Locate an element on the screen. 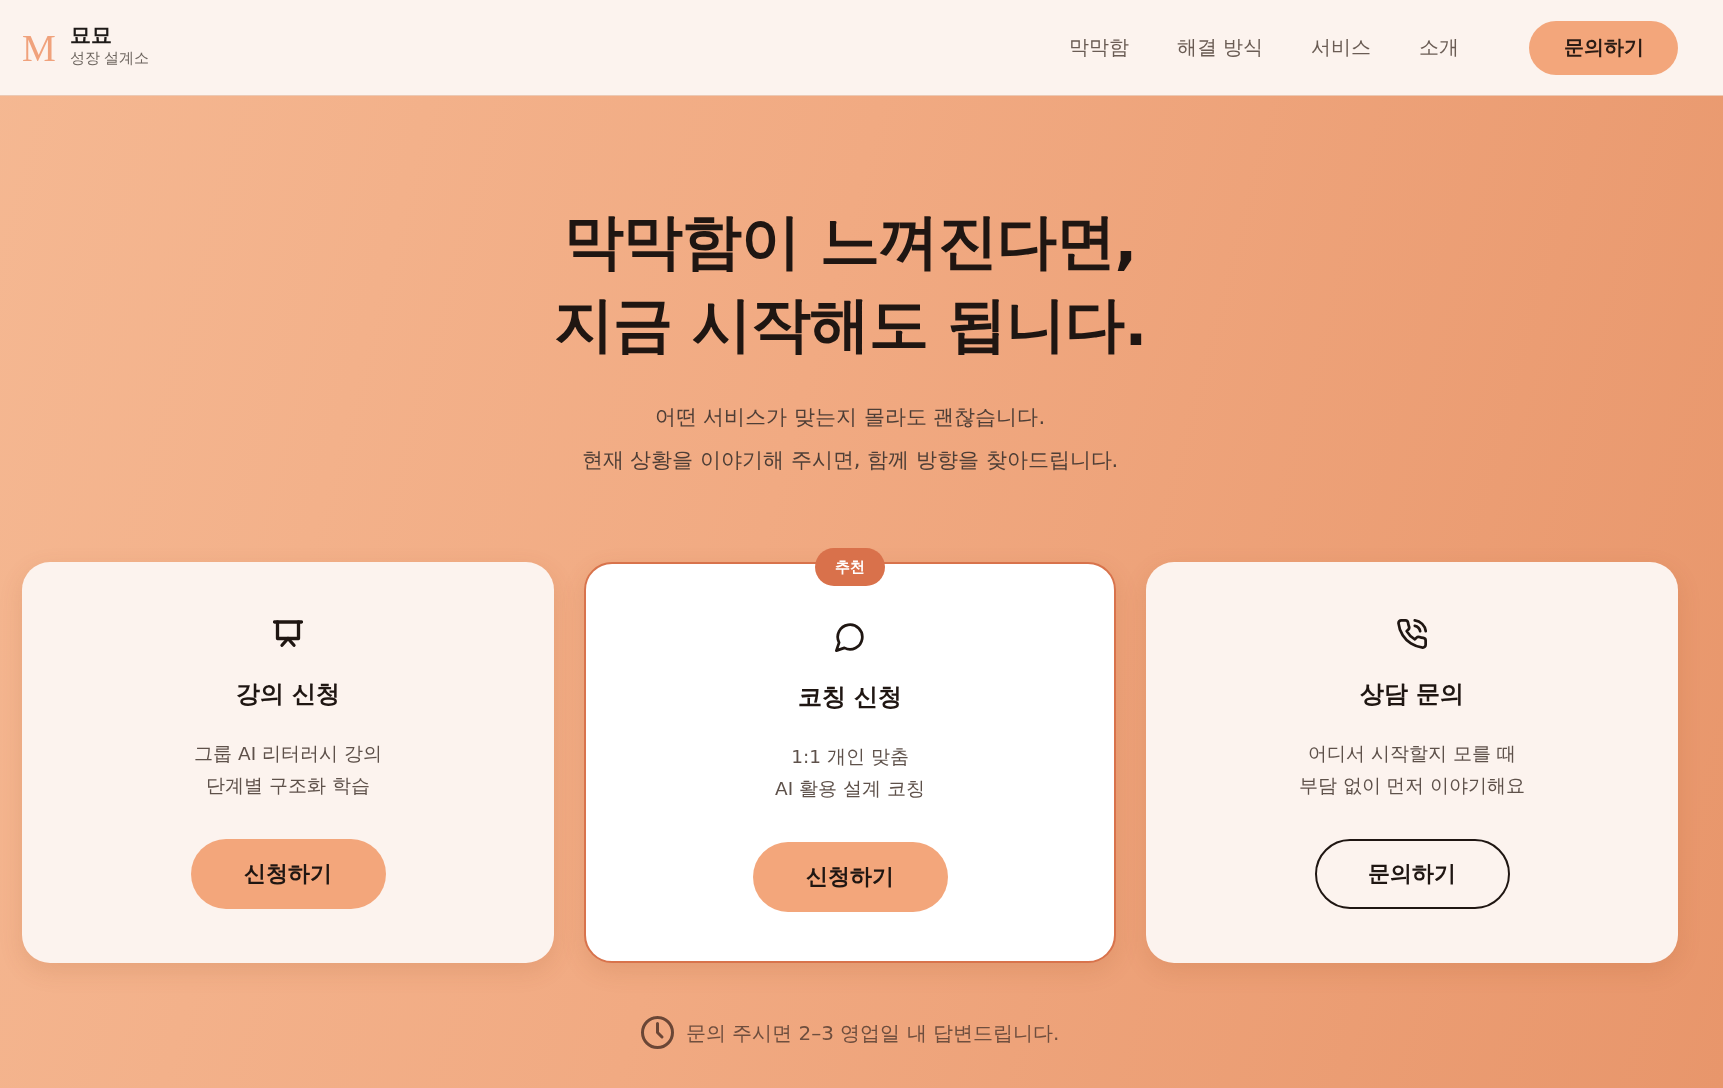 The height and width of the screenshot is (1088, 1723). reply-time-note: 문의 주시면 2–3 영업일 내 답변드립니다. is located at coordinates (872, 1033).